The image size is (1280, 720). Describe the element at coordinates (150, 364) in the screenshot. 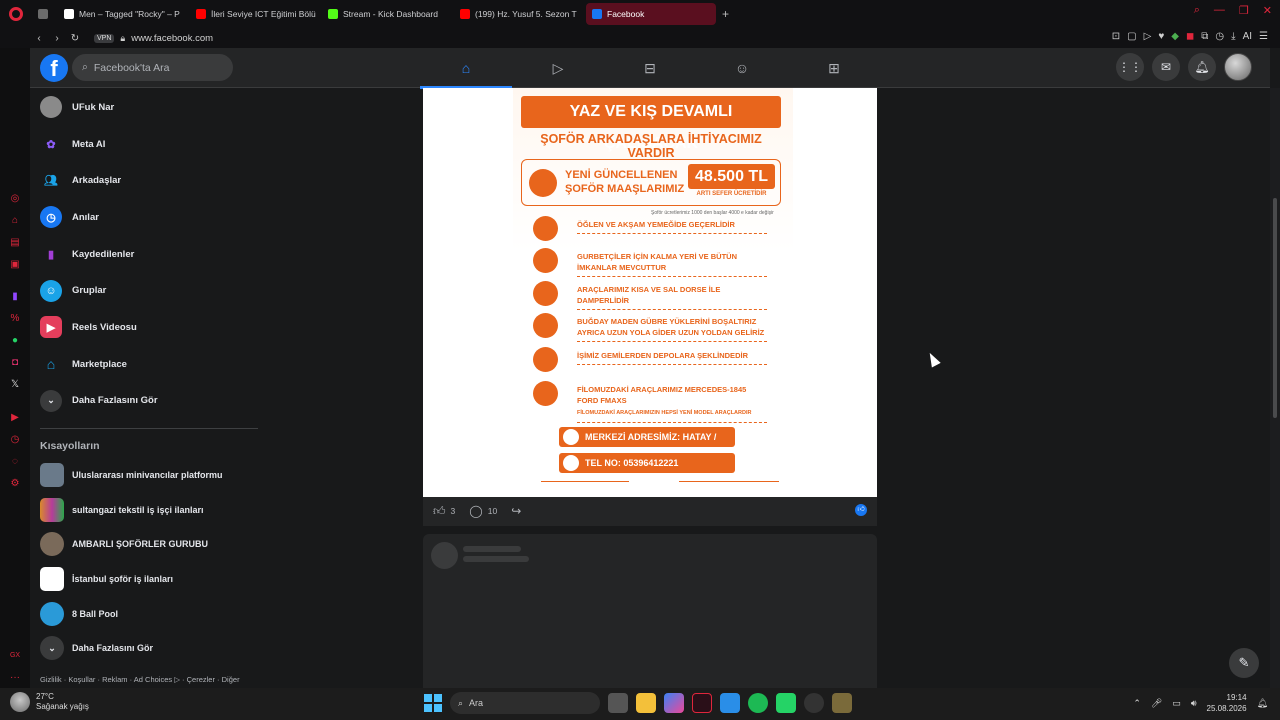

I see `sidebar-item-marketplace: ⌂ Marketplace` at that location.